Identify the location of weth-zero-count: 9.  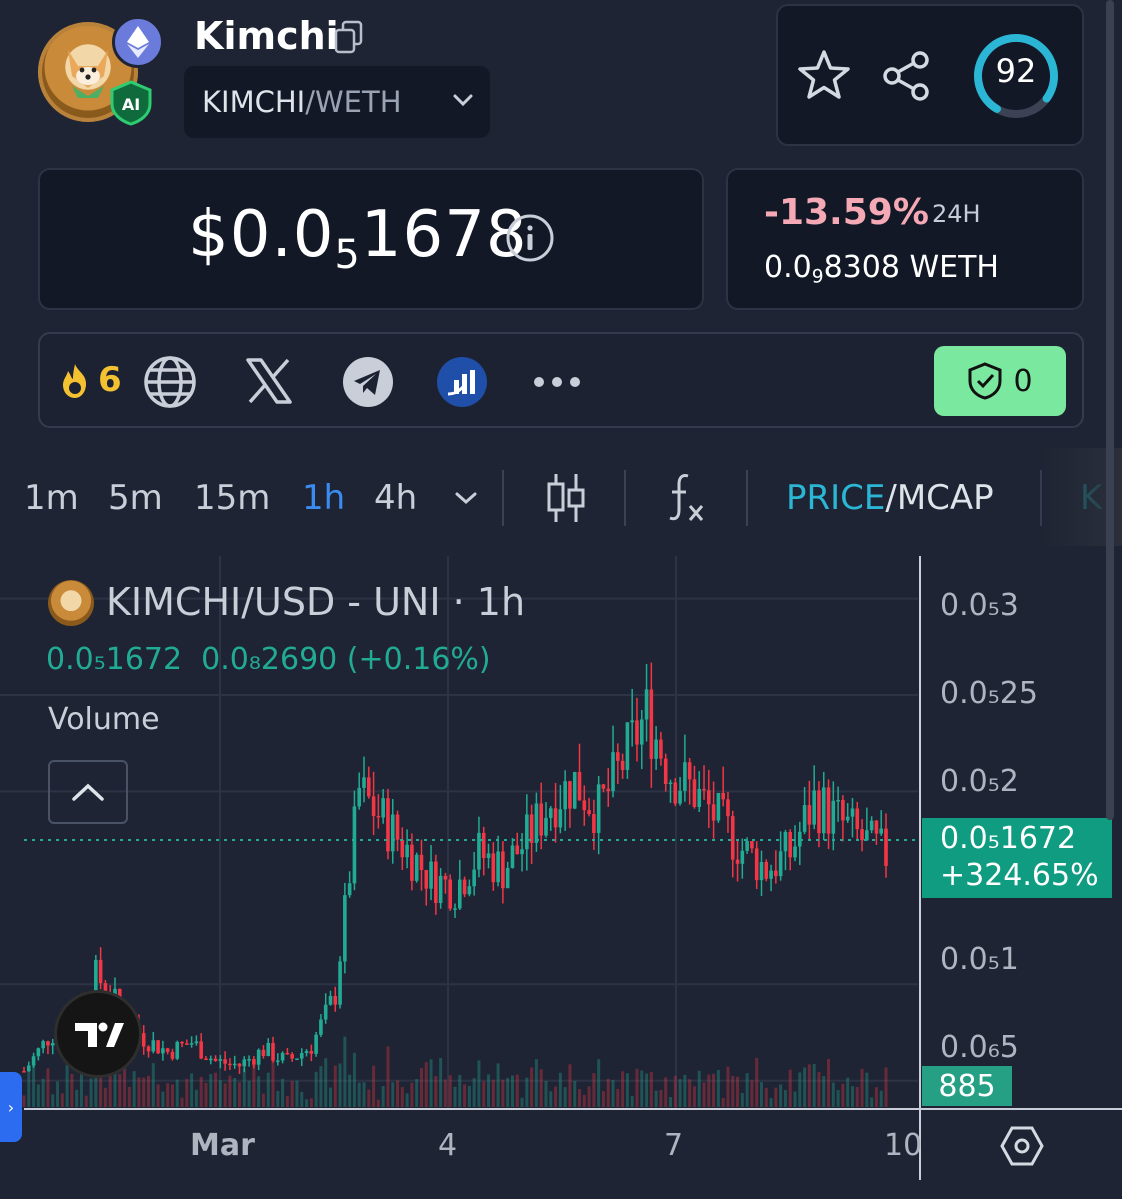
(817, 277).